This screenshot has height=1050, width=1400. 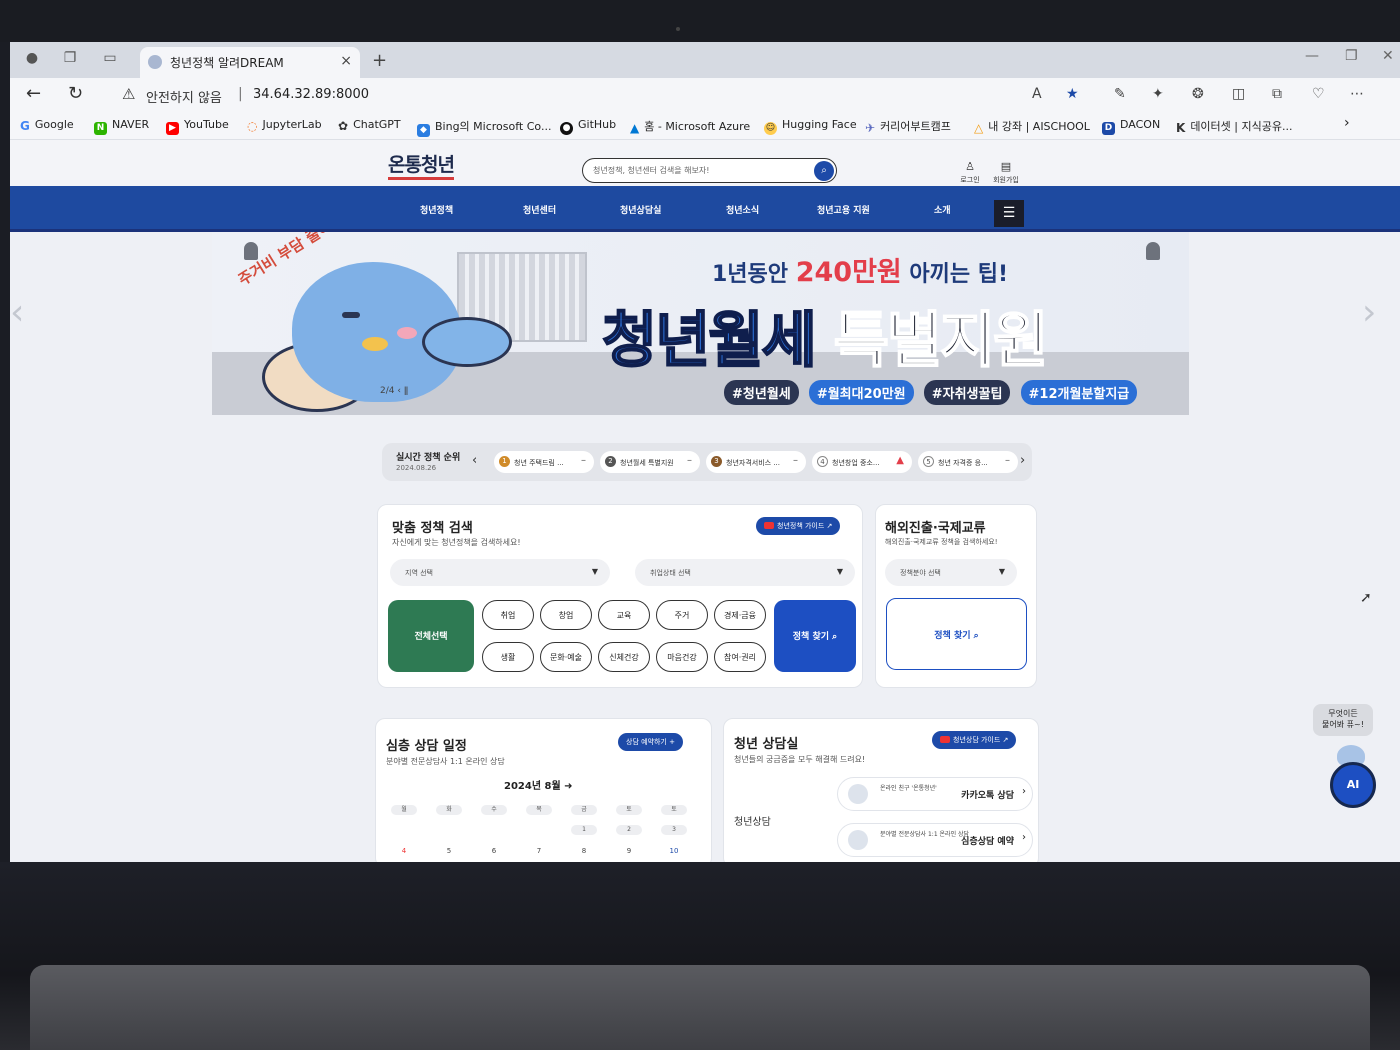 What do you see at coordinates (311, 94) in the screenshot?
I see `url-text: 34.64.32.89:8000` at bounding box center [311, 94].